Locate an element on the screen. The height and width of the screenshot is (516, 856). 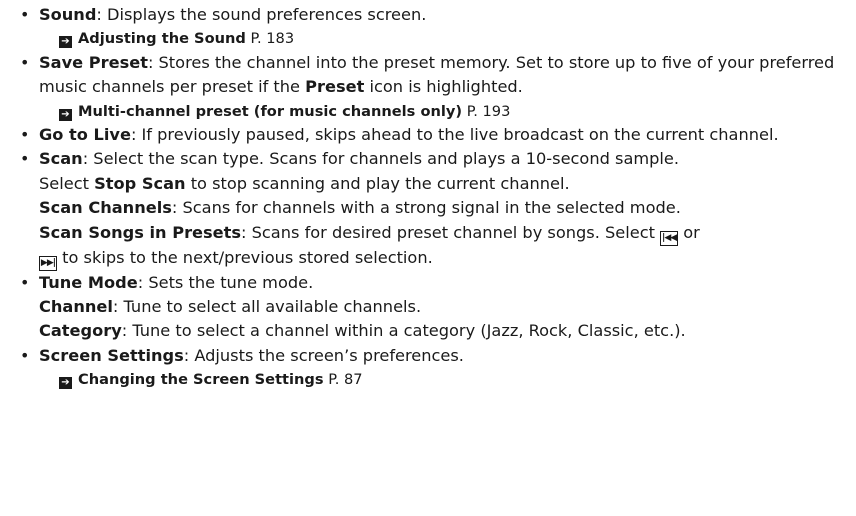
term-tune-mode: Tune Mode is located at coordinates (88, 282).